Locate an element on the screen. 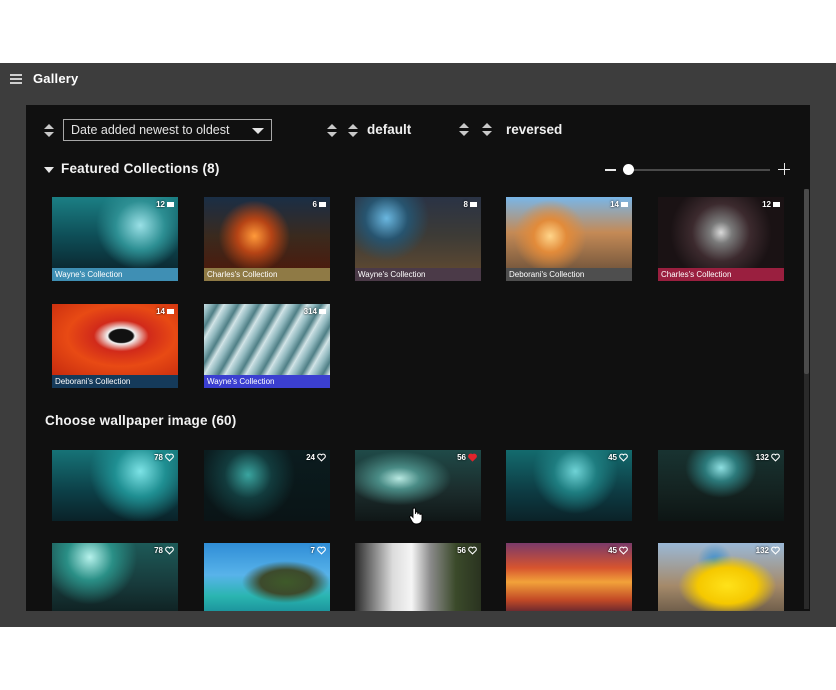 The image size is (836, 690). sort-select: Date added newest to oldest is located at coordinates (167, 130).